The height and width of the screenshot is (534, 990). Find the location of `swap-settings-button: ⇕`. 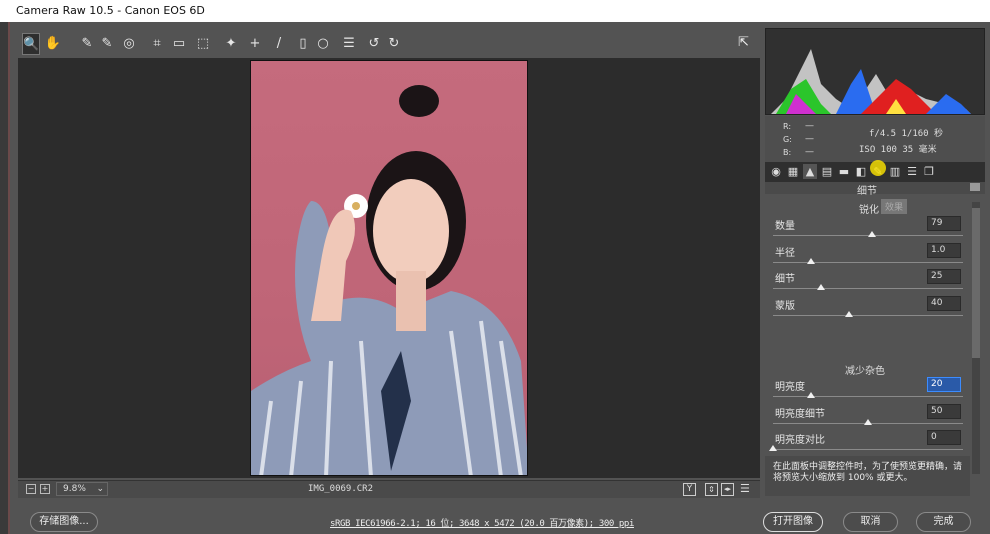

swap-settings-button: ⇕ is located at coordinates (711, 489).